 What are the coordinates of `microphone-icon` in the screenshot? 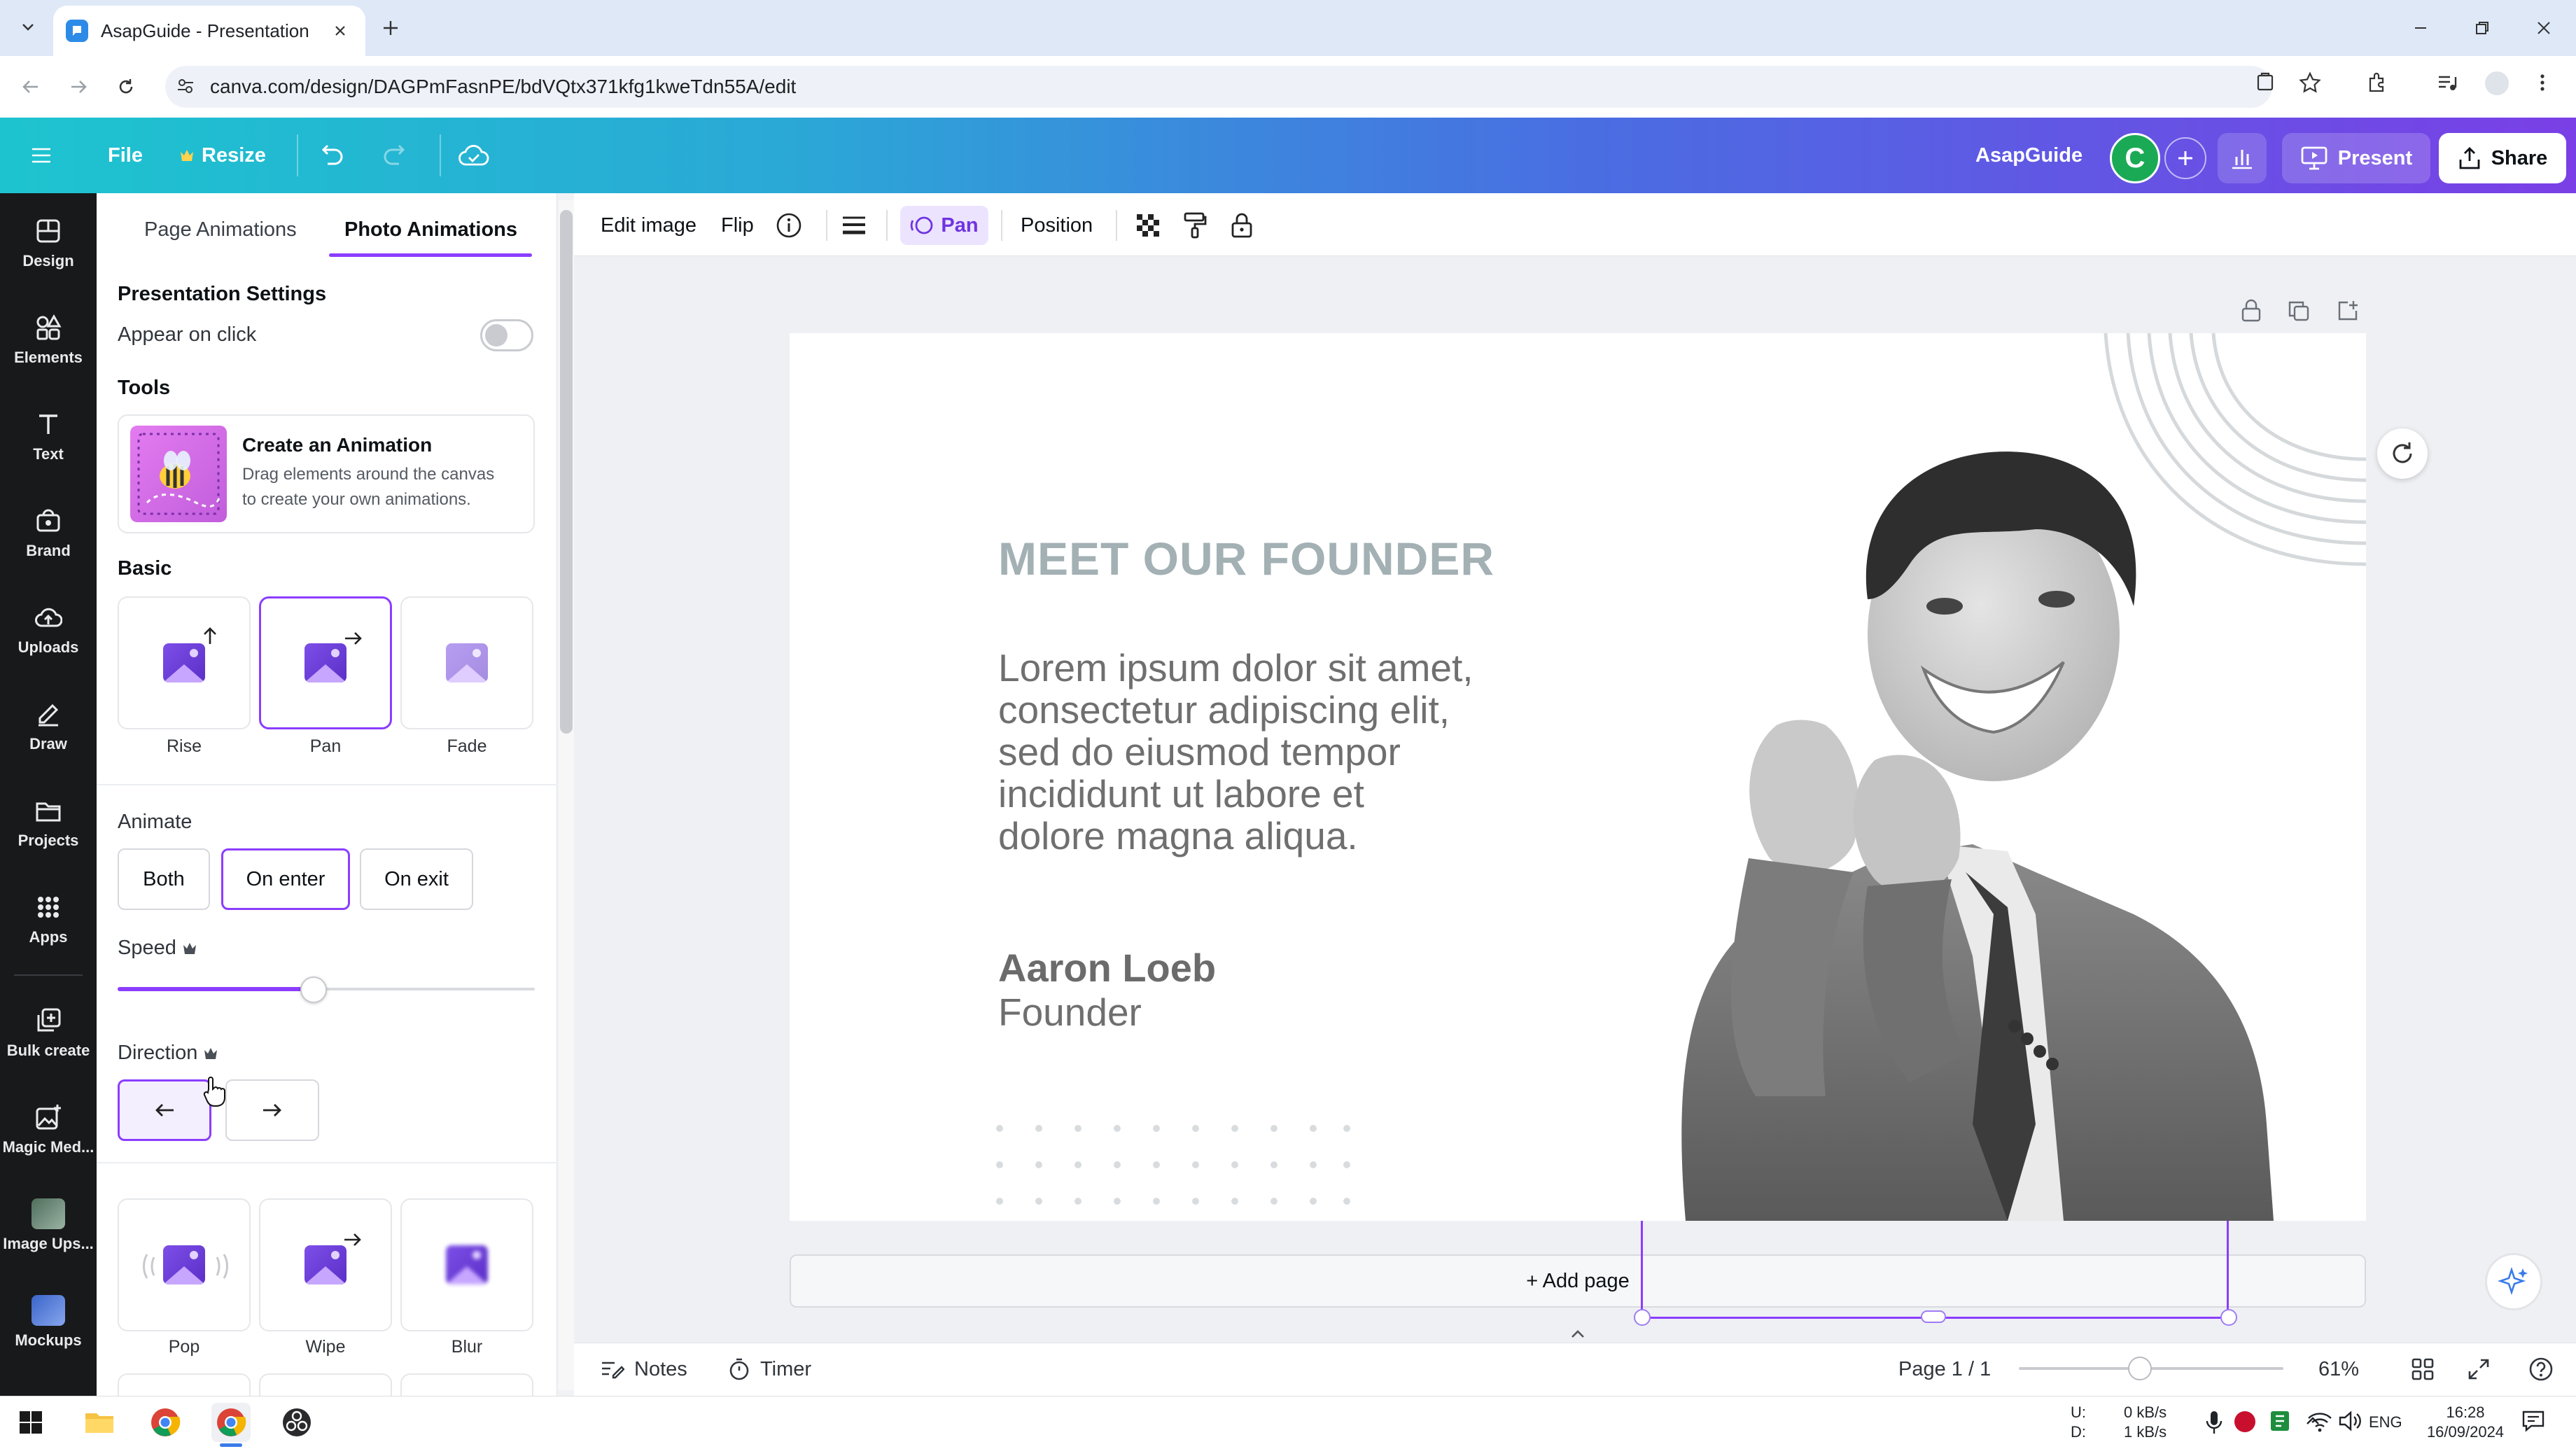 It's located at (2214, 1422).